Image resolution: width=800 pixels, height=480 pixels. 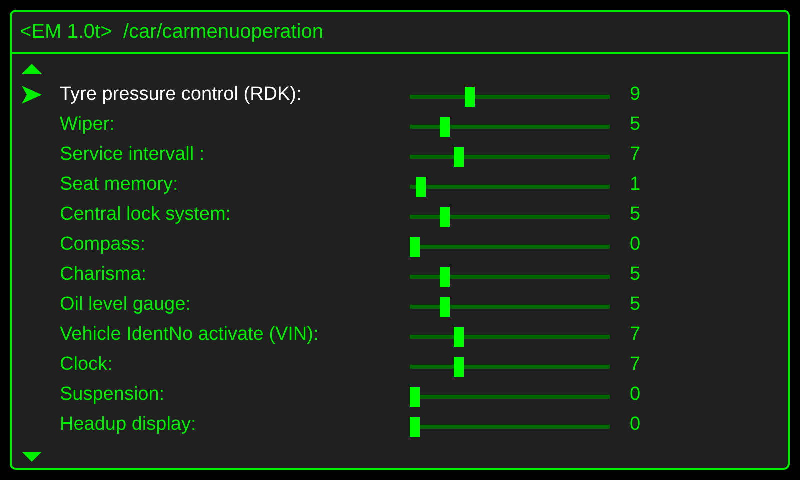 What do you see at coordinates (235, 125) in the screenshot?
I see `setting-label: Wiper:` at bounding box center [235, 125].